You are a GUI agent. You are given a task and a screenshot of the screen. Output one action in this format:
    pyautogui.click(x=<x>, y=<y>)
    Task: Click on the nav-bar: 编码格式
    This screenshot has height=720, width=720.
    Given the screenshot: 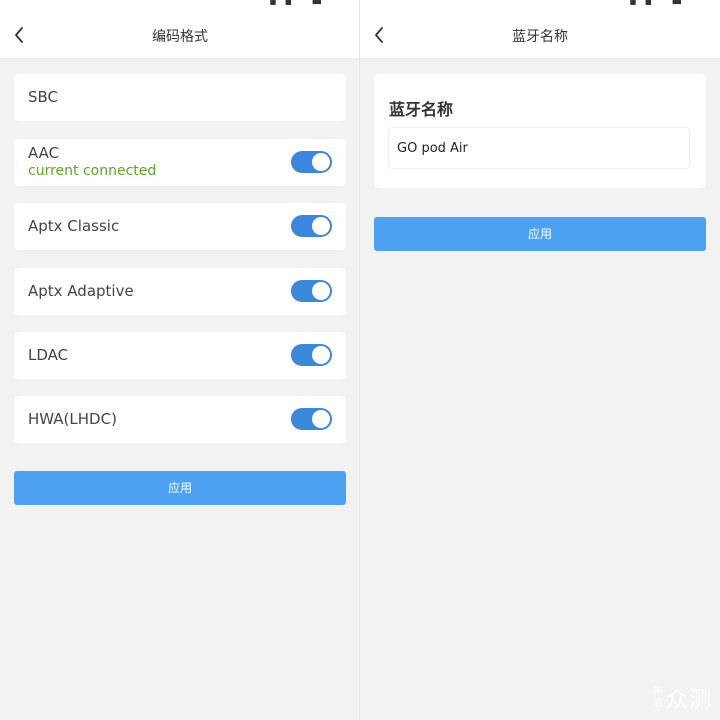 What is the action you would take?
    pyautogui.click(x=180, y=35)
    